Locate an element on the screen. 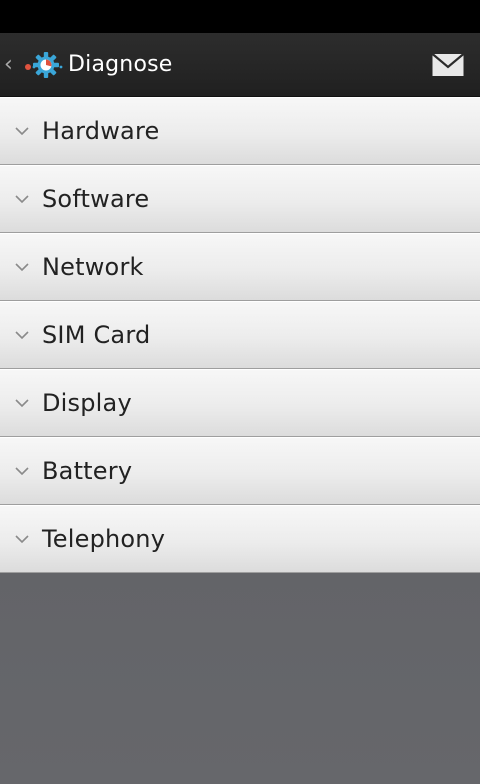 This screenshot has height=784, width=480. category-telephony: Telephony is located at coordinates (240, 539).